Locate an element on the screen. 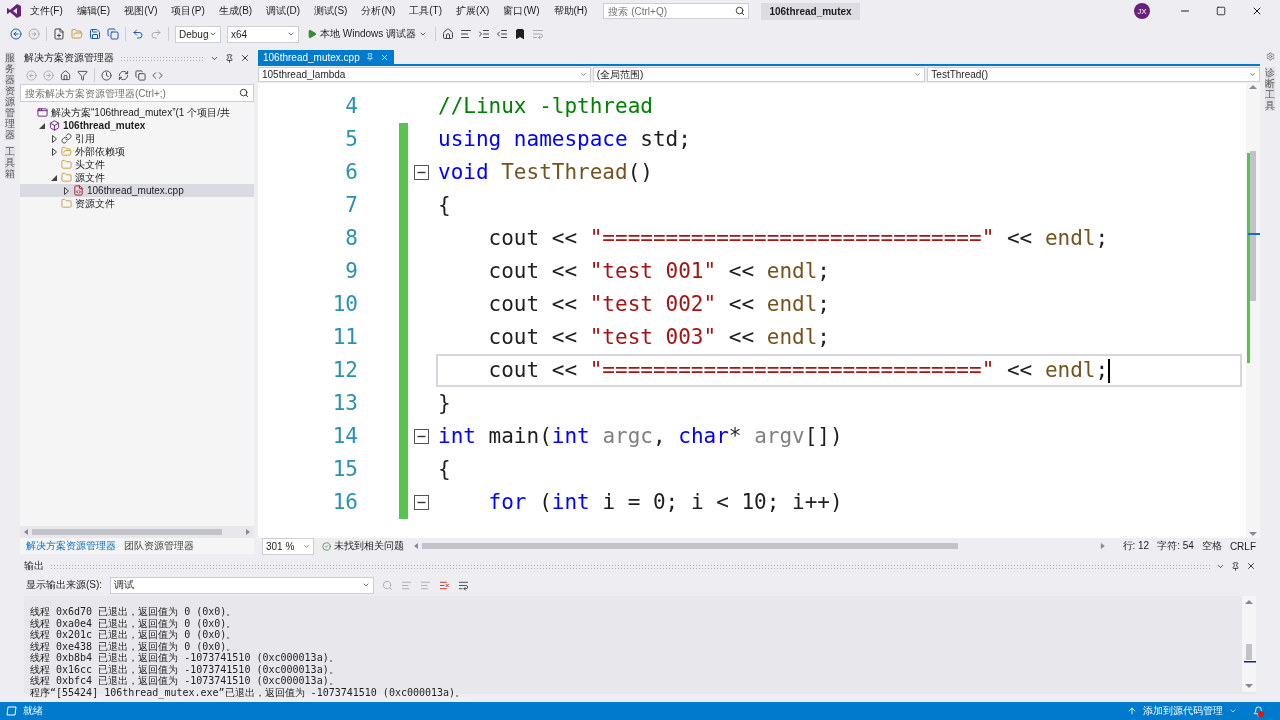 The width and height of the screenshot is (1280, 720). settings-icon is located at coordinates (1270, 56).